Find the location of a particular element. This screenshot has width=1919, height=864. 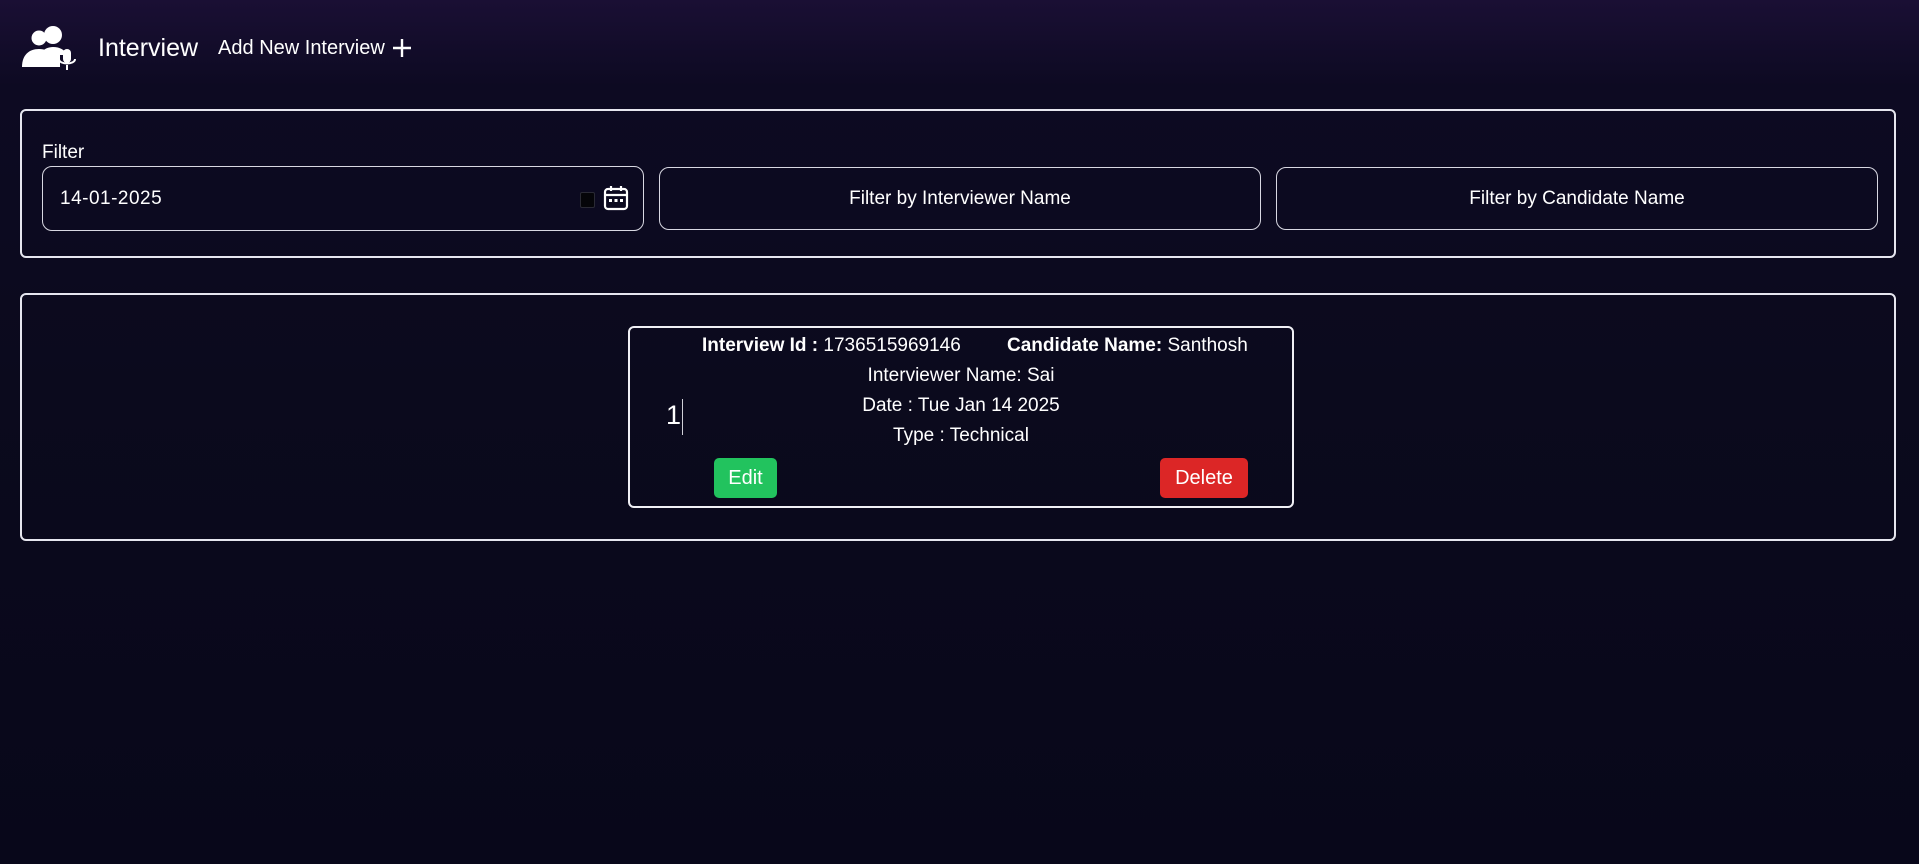

add-new-interview-button: Add New Interview is located at coordinates (315, 48).